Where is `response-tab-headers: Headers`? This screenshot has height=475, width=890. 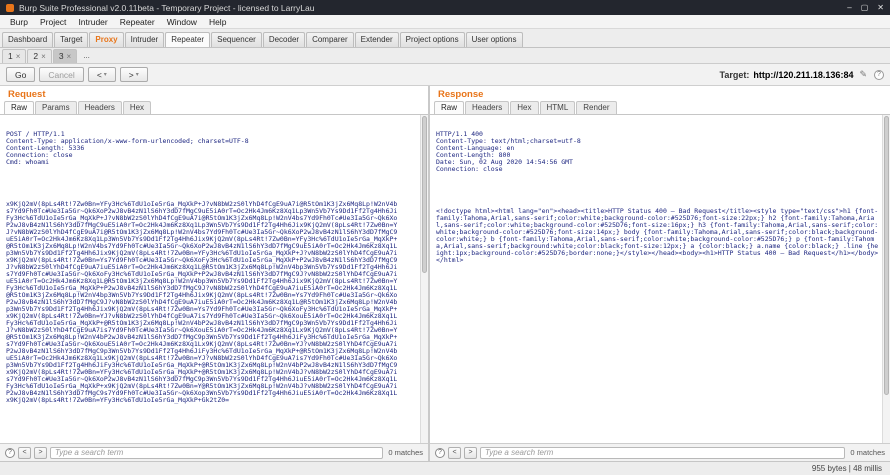 response-tab-headers: Headers is located at coordinates (487, 107).